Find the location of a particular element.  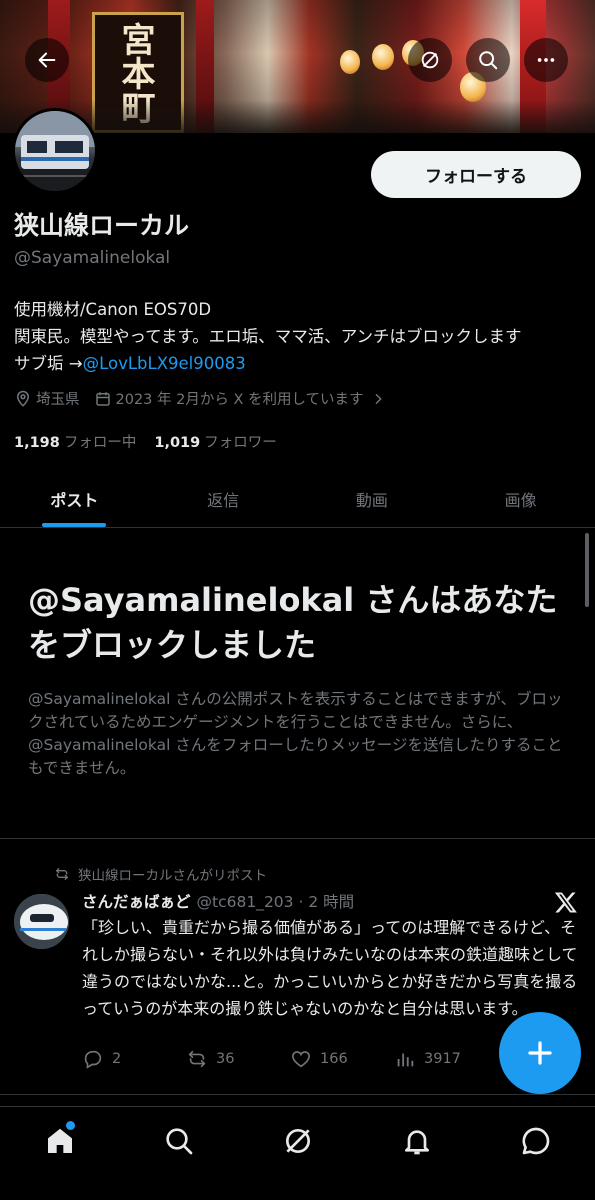

tweet-actions: 2 36 166 3917 is located at coordinates (290, 1059).